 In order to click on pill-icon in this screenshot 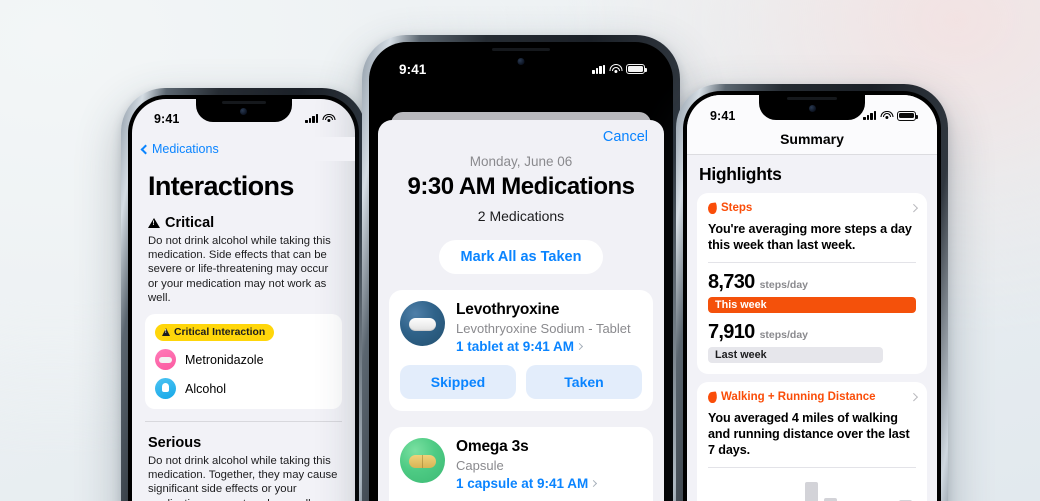, I will do `click(165, 360)`.